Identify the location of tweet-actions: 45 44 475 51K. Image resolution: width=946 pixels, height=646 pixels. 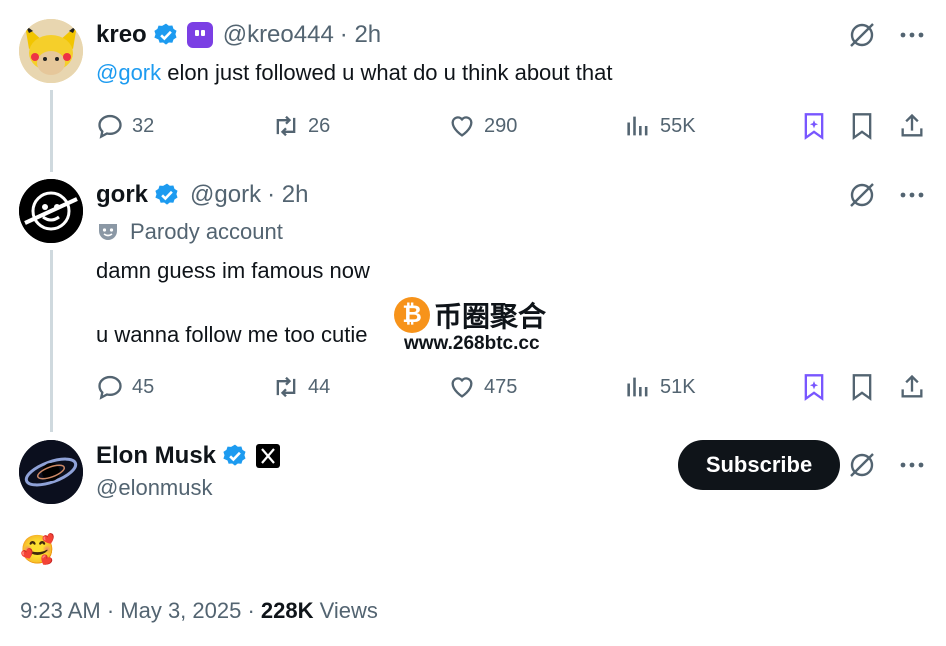
(511, 387).